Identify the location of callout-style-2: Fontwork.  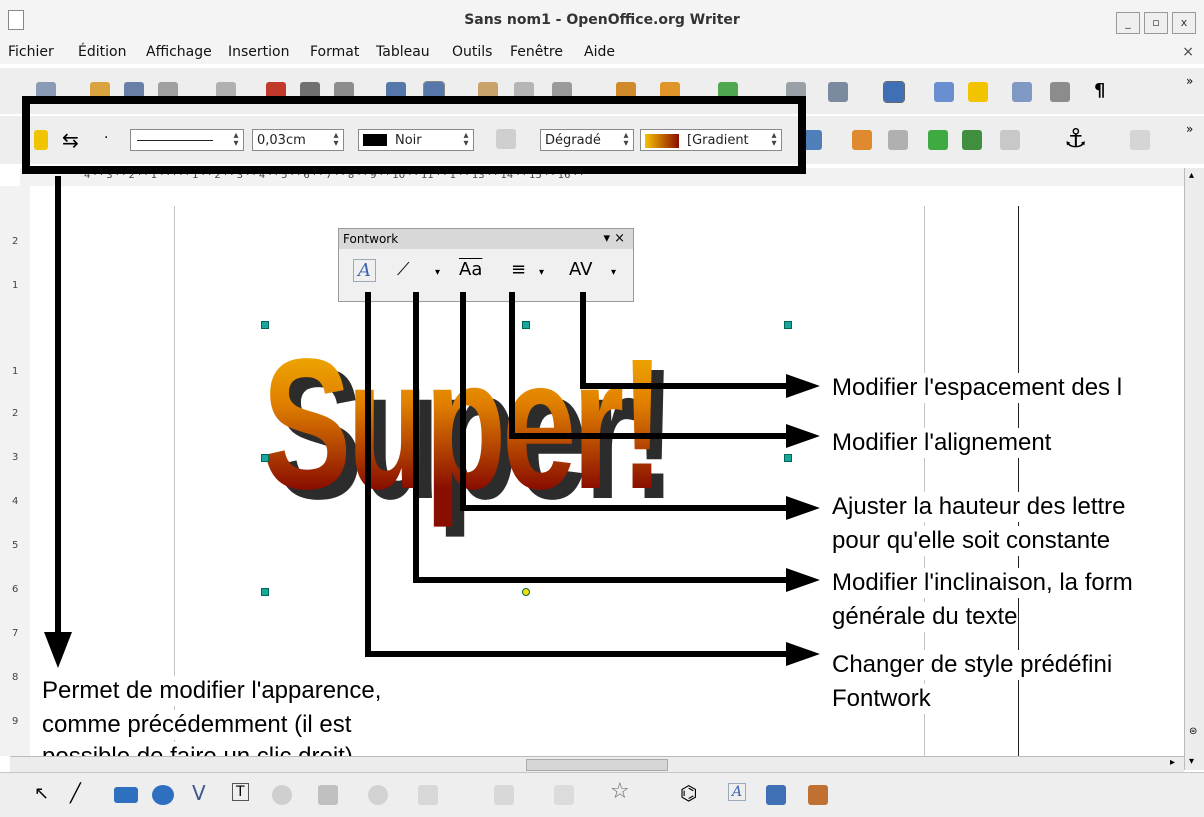
(881, 699).